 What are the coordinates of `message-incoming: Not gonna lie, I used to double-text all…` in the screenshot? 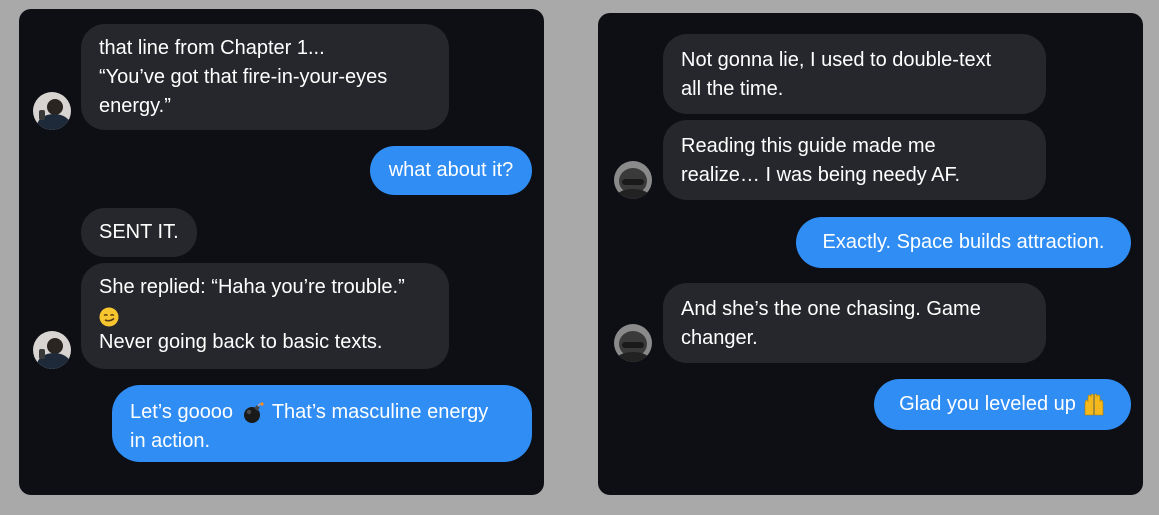 It's located at (854, 74).